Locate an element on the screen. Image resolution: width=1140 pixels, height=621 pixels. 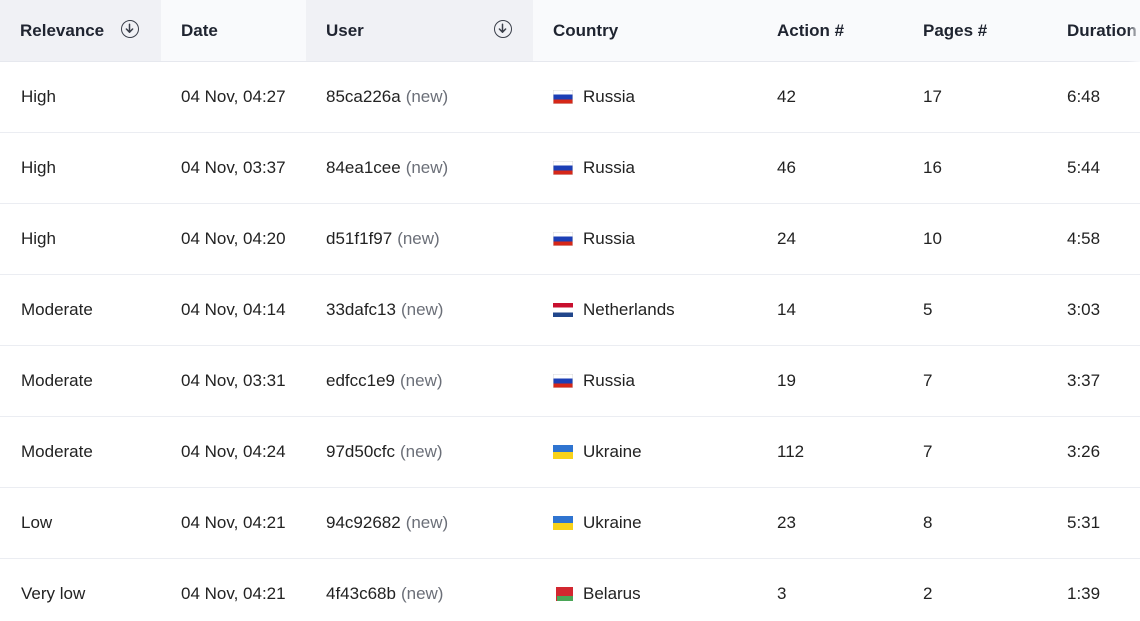
duration-cell: 1:39 is located at coordinates (1084, 593).